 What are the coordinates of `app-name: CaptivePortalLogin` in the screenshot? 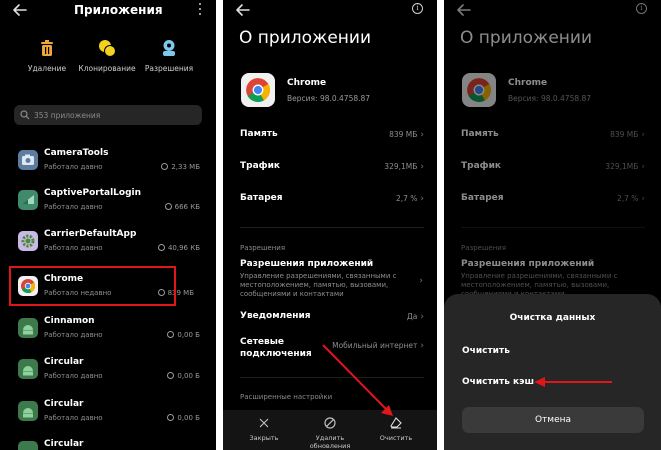 It's located at (93, 193).